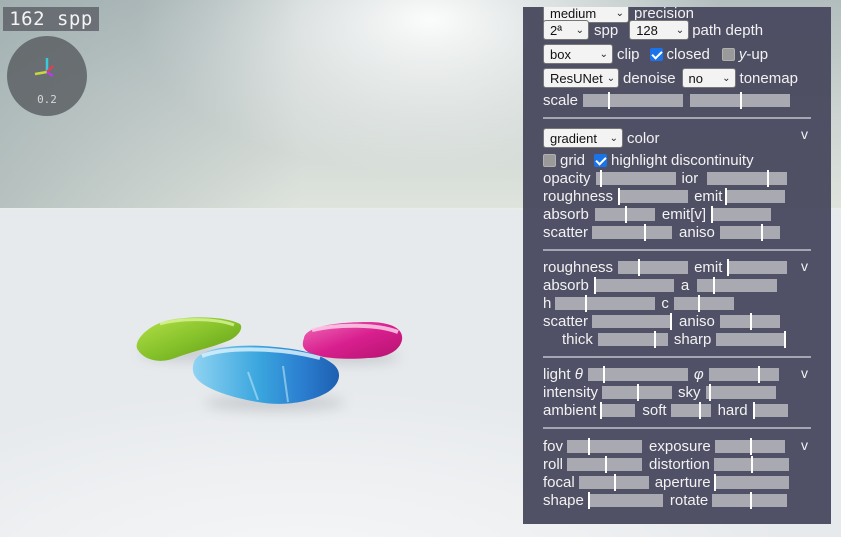 This screenshot has width=841, height=537. What do you see at coordinates (625, 500) in the screenshot?
I see `shape-slider` at bounding box center [625, 500].